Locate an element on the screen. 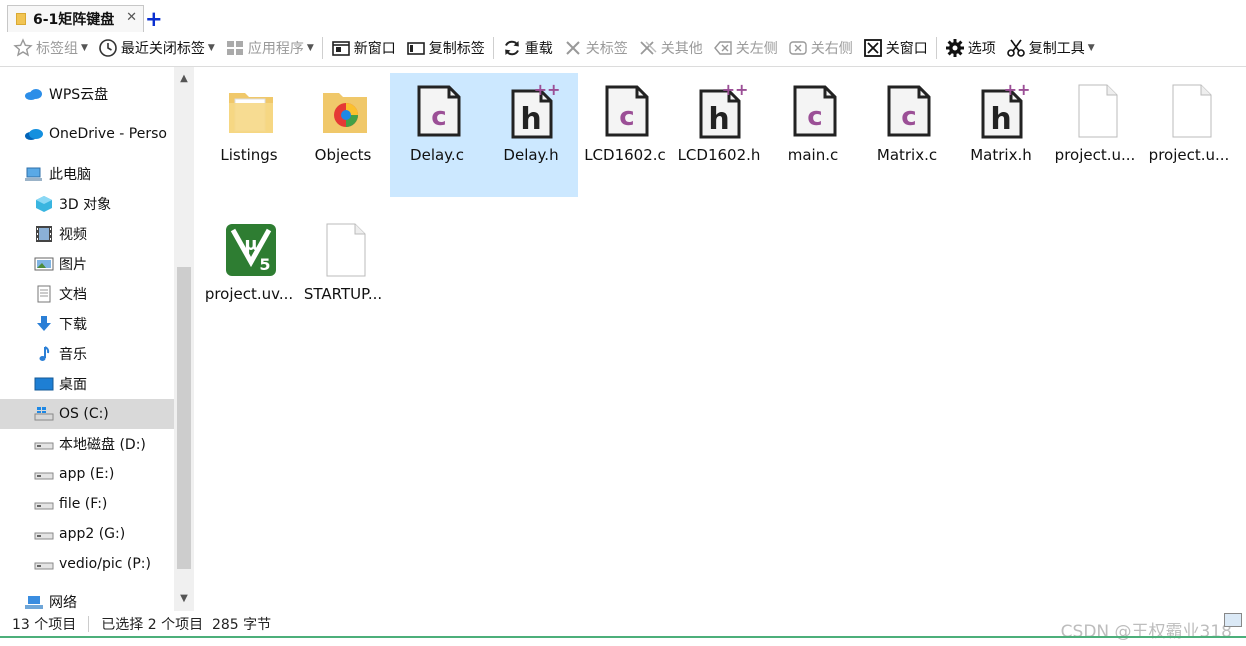 The image size is (1246, 646). nav-item-11: 本地磁盘 (D:) is located at coordinates (87, 444).